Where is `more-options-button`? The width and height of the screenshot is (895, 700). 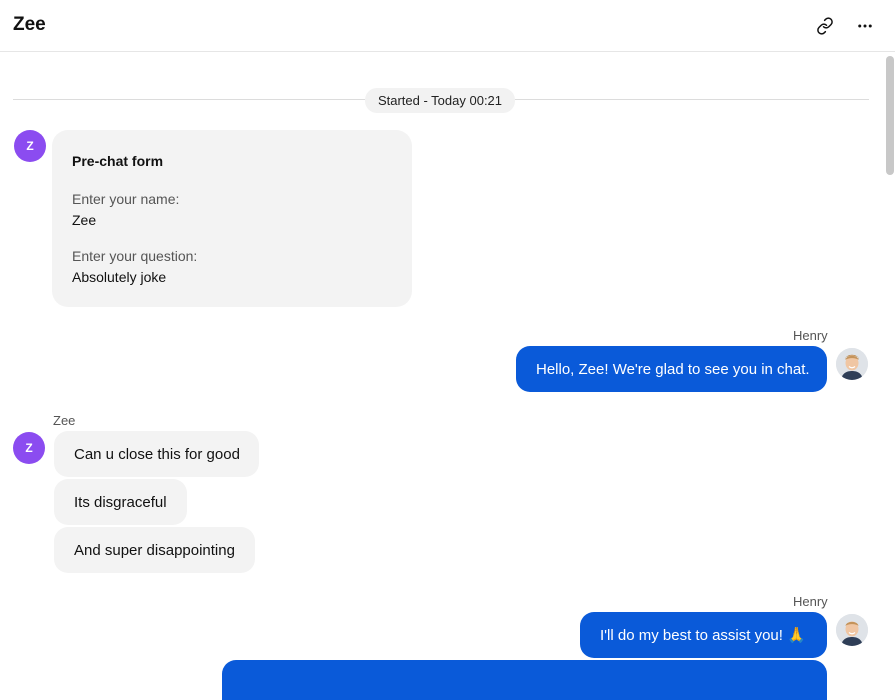 more-options-button is located at coordinates (865, 26).